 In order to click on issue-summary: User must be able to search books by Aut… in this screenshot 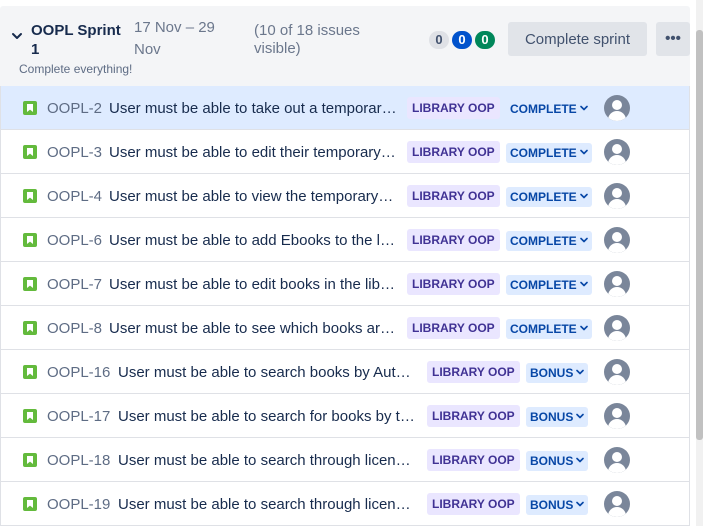, I will do `click(267, 372)`.